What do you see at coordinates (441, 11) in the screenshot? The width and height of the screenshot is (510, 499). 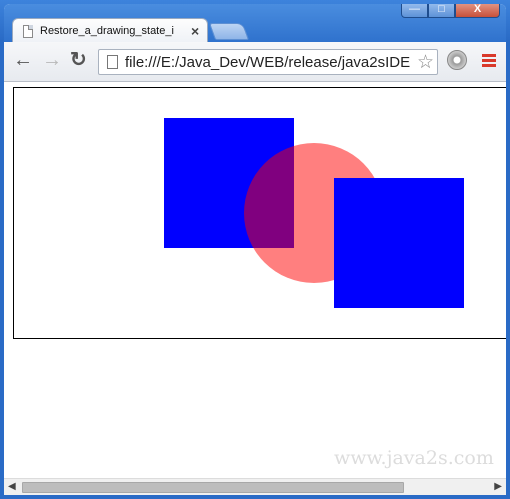 I see `maximize-button: □` at bounding box center [441, 11].